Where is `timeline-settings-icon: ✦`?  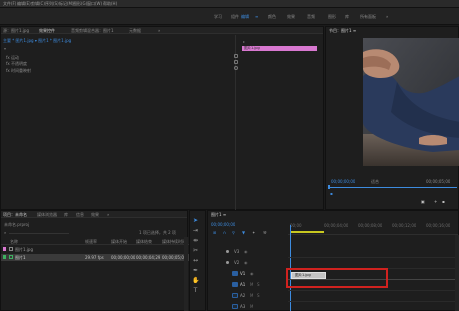
timeline-settings-icon: ✦ is located at coordinates (253, 232).